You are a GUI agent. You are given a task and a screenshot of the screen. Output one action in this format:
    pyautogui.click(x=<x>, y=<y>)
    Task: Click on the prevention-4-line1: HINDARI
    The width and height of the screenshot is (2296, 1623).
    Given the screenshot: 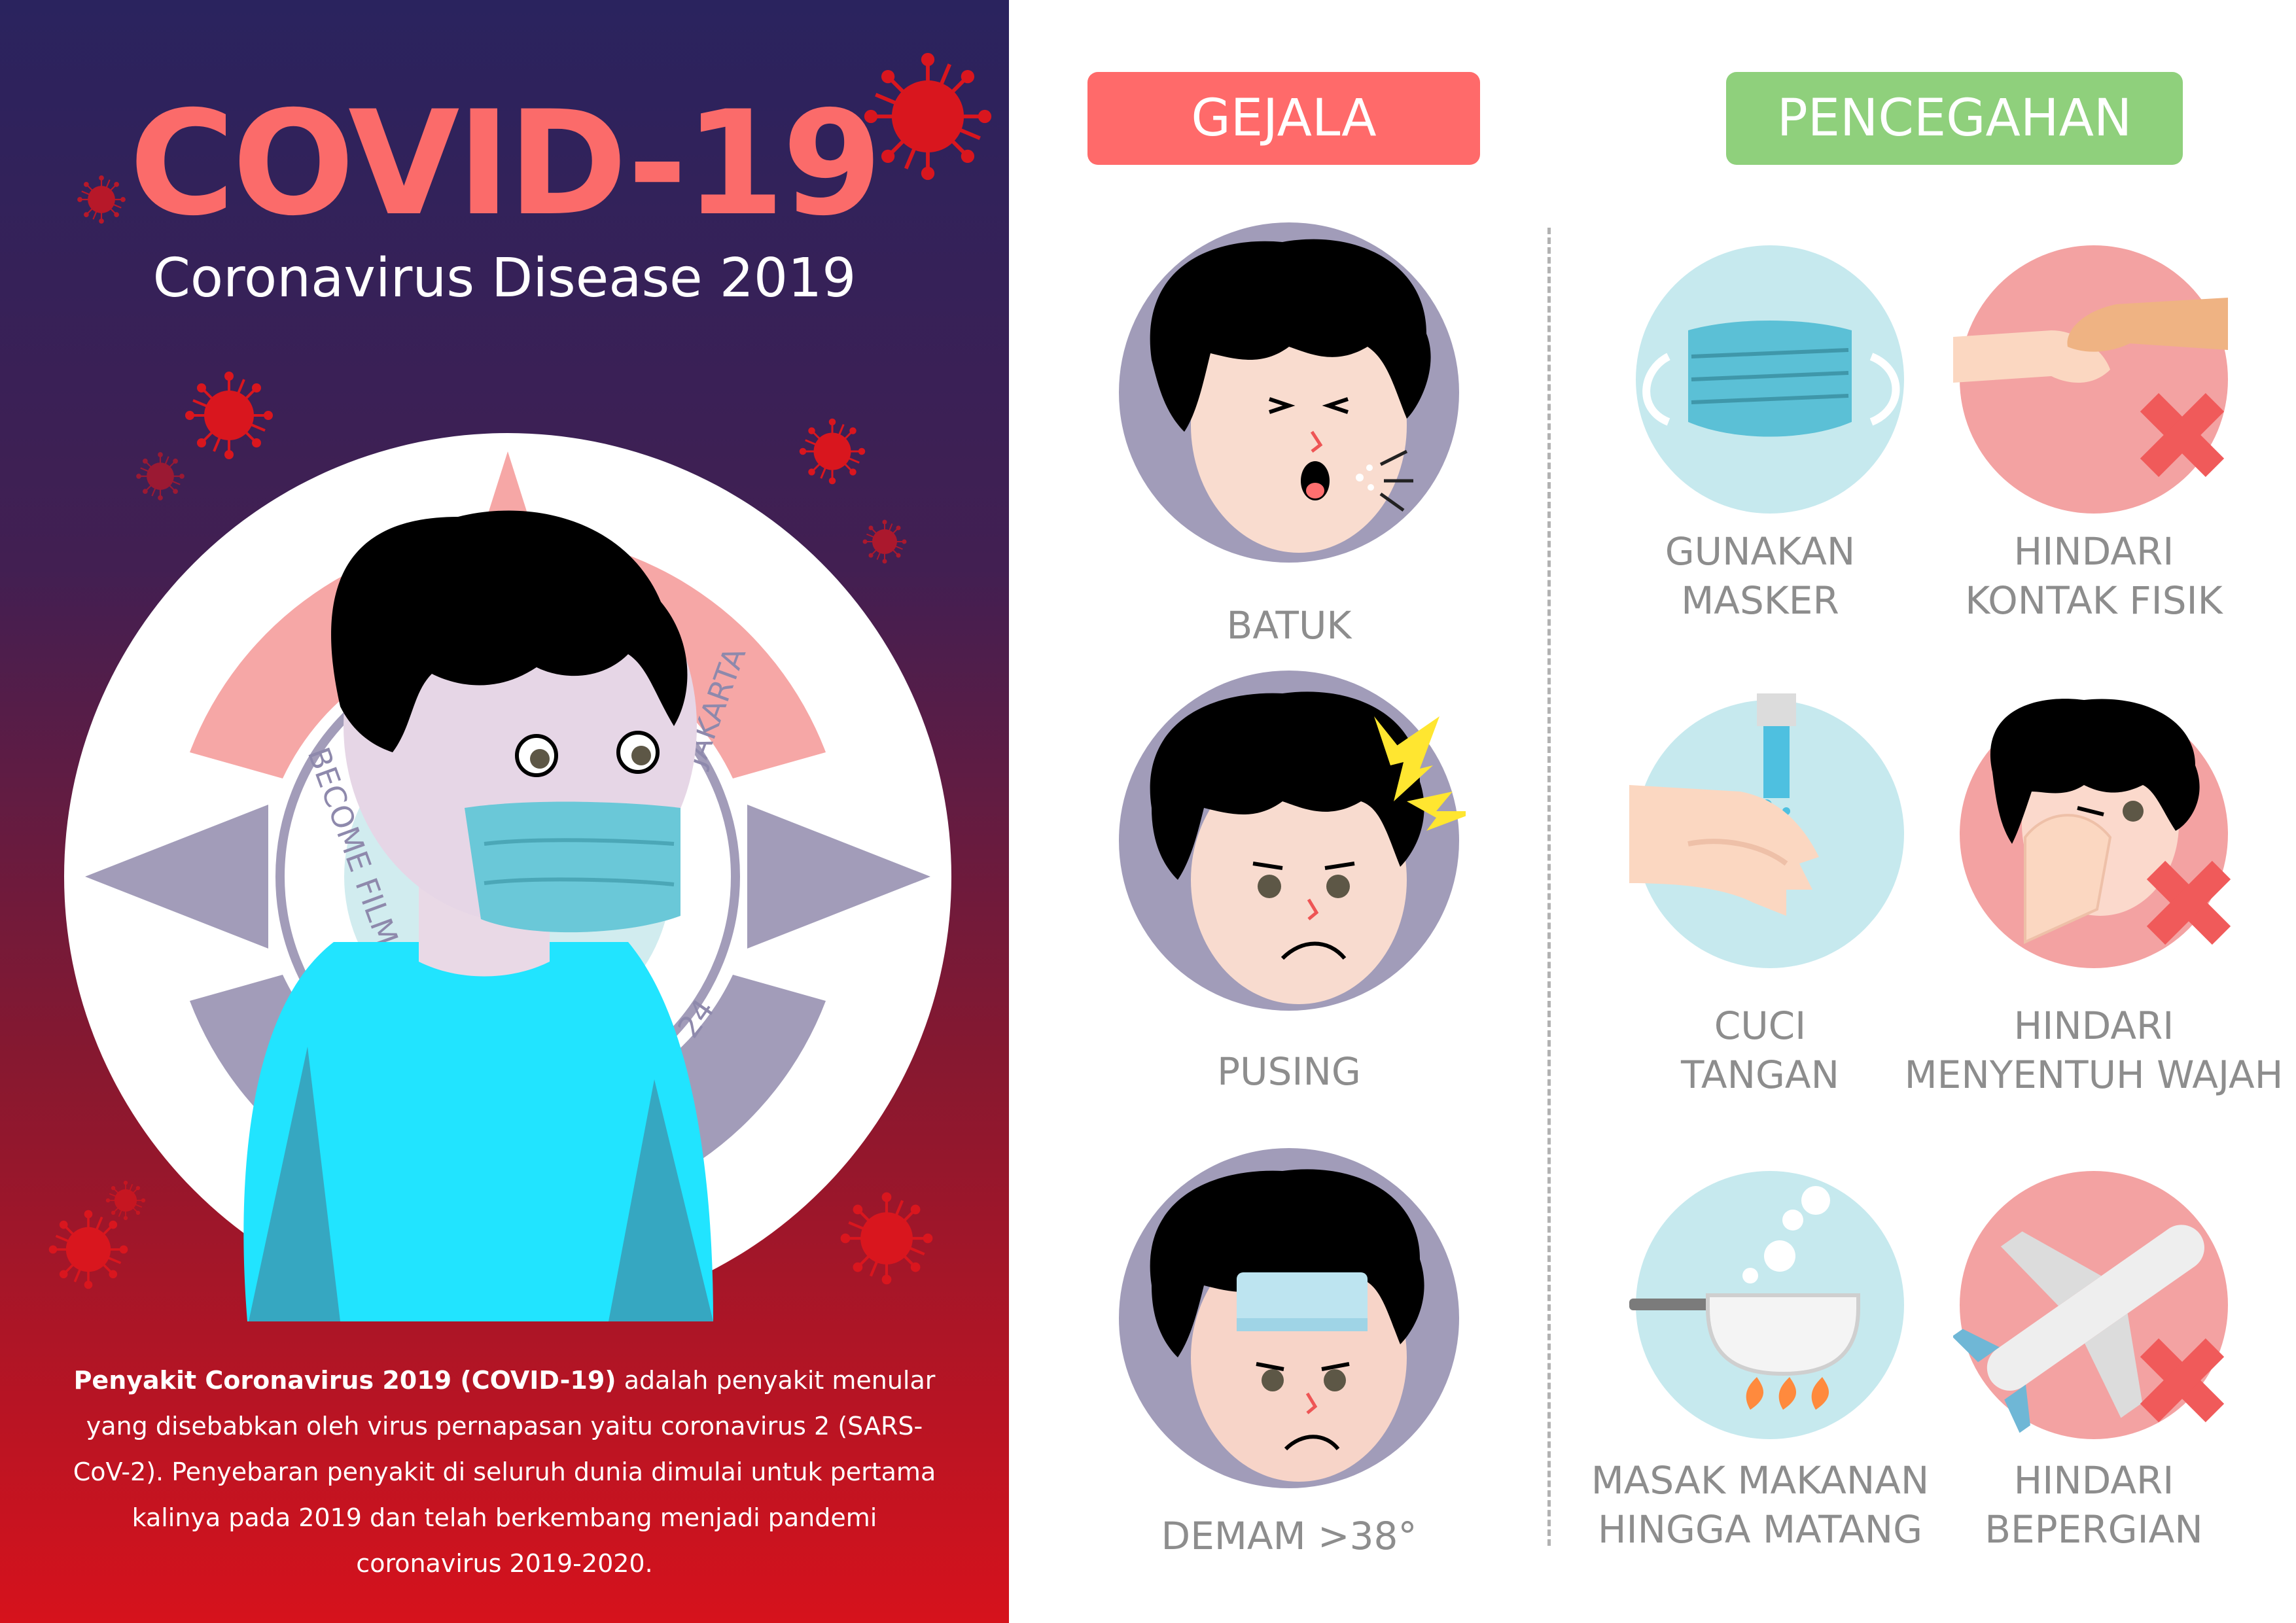 What is the action you would take?
    pyautogui.click(x=2093, y=1026)
    